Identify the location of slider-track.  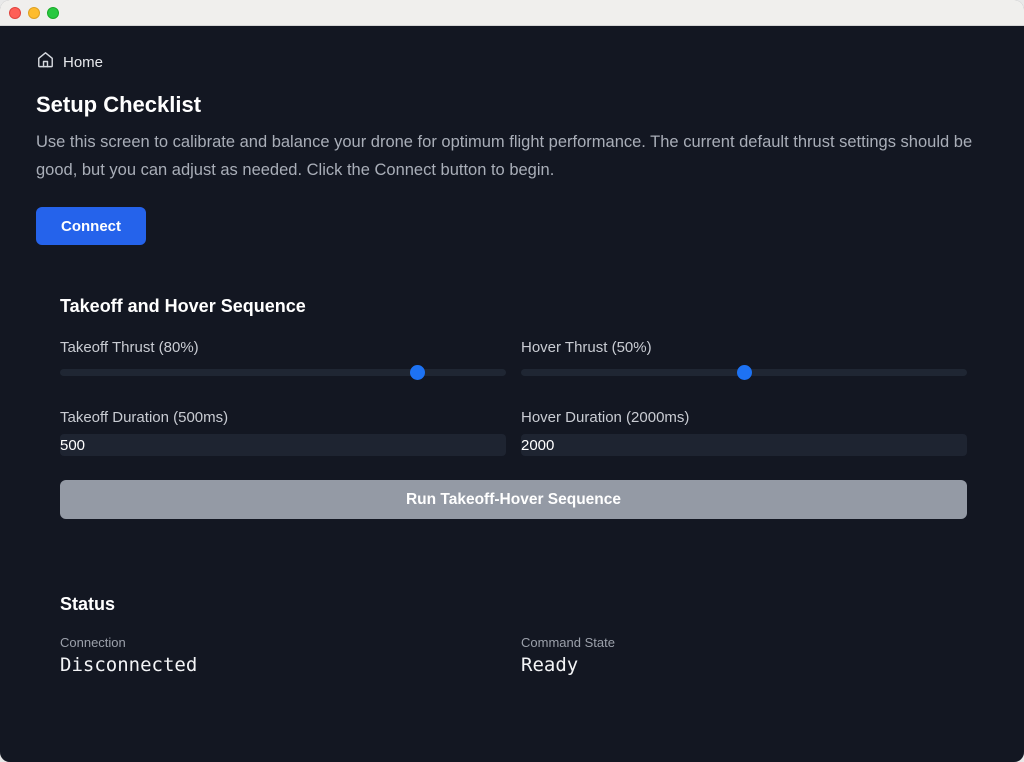
(283, 372).